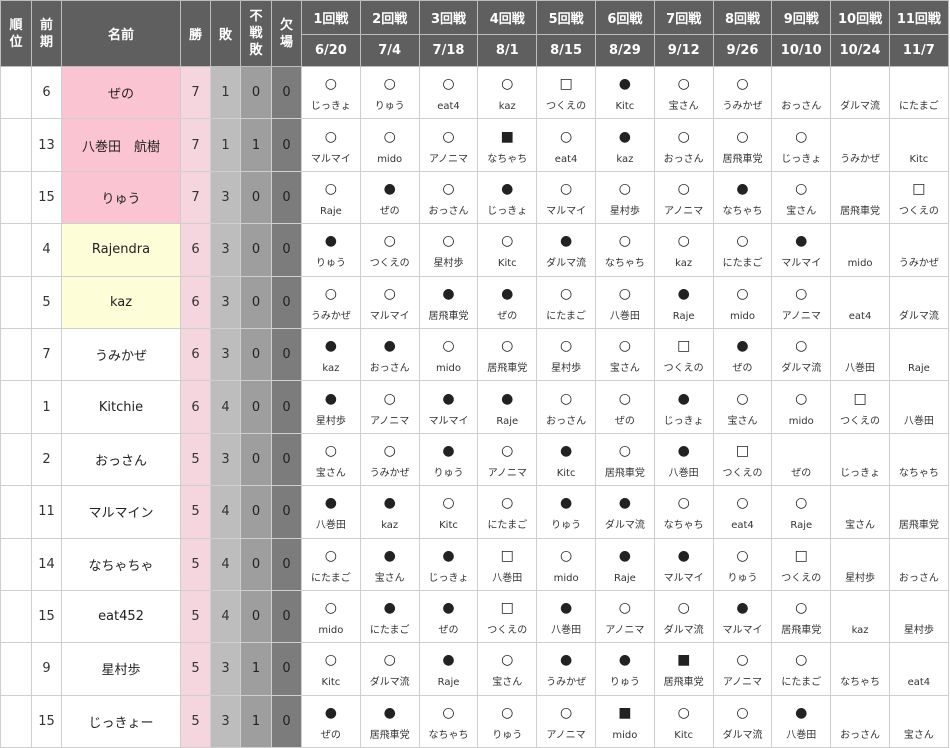 The image size is (950, 748). I want to click on match-cell: ● 宝さん, so click(389, 564).